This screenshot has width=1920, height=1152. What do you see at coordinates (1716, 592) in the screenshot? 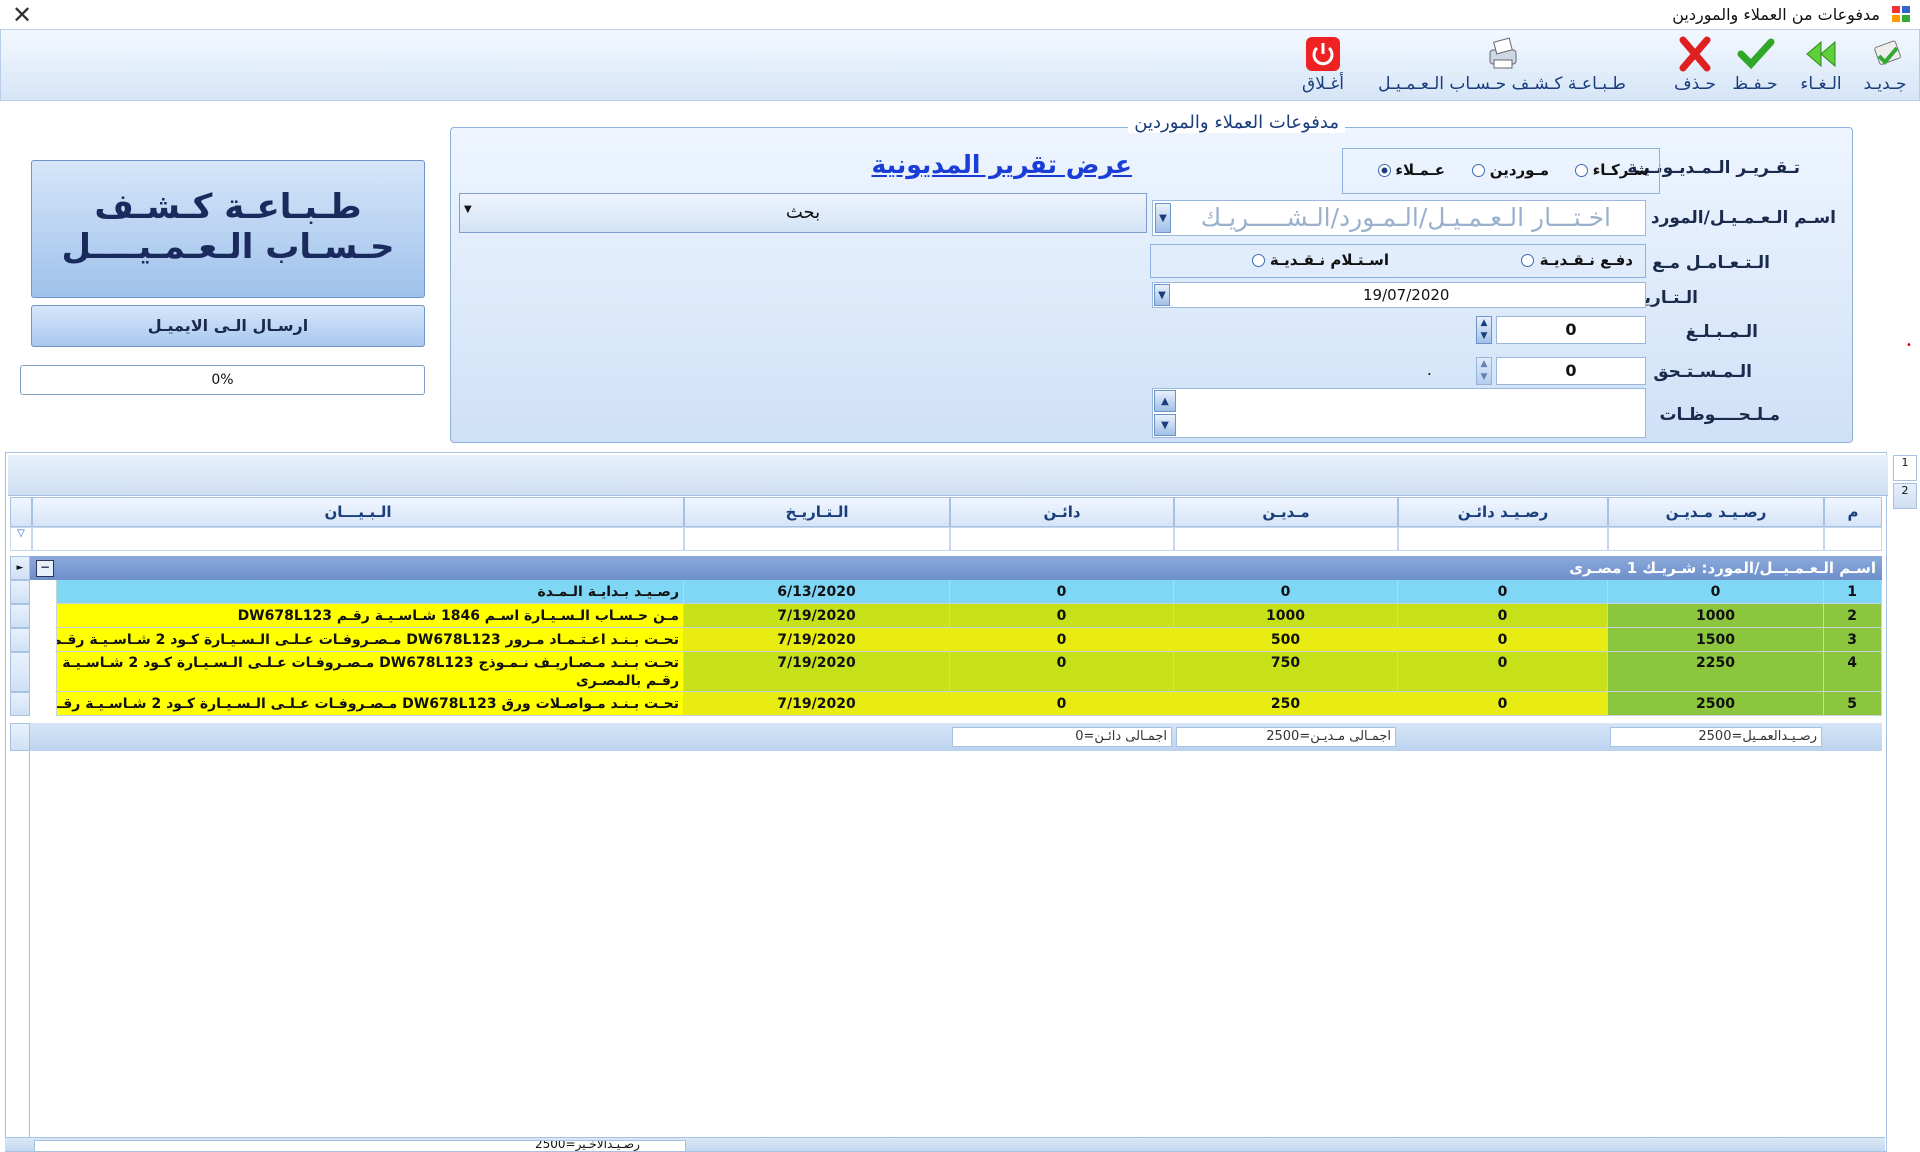
I see `cell-debit-balance: 0` at bounding box center [1716, 592].